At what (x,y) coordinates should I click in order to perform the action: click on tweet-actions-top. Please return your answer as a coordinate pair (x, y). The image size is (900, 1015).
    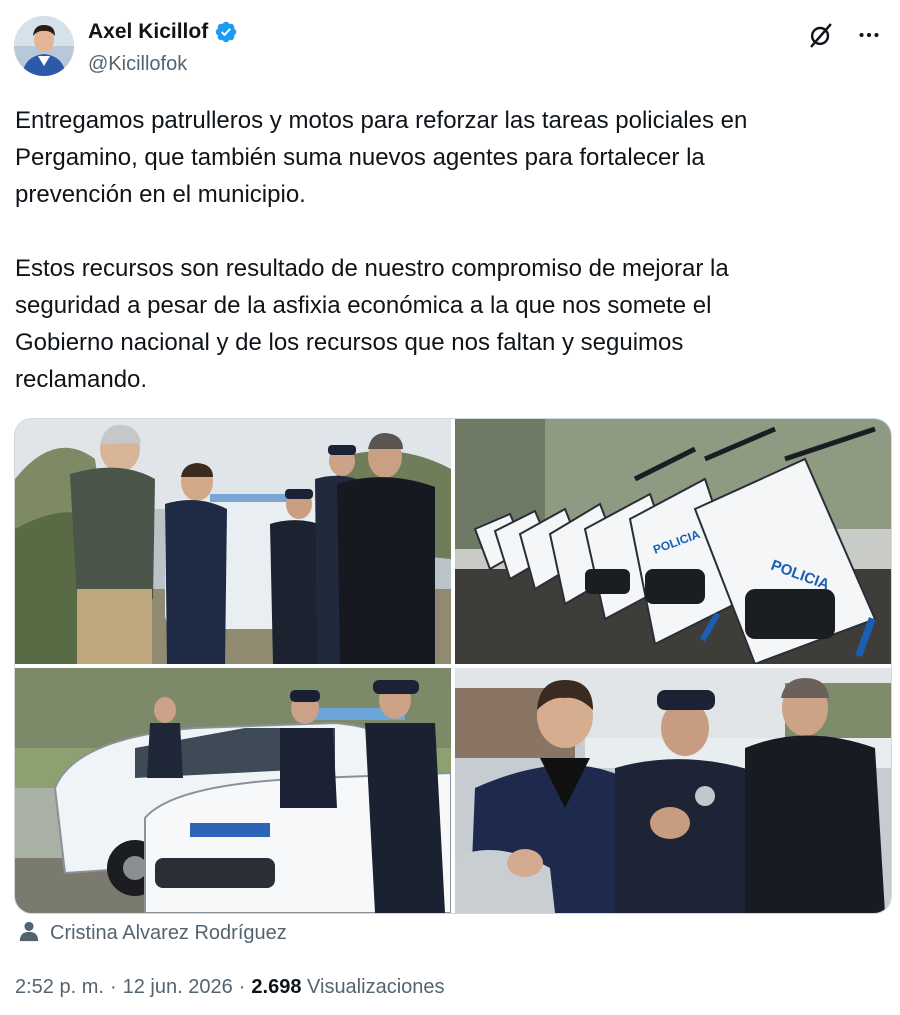
    Looking at the image, I should click on (845, 35).